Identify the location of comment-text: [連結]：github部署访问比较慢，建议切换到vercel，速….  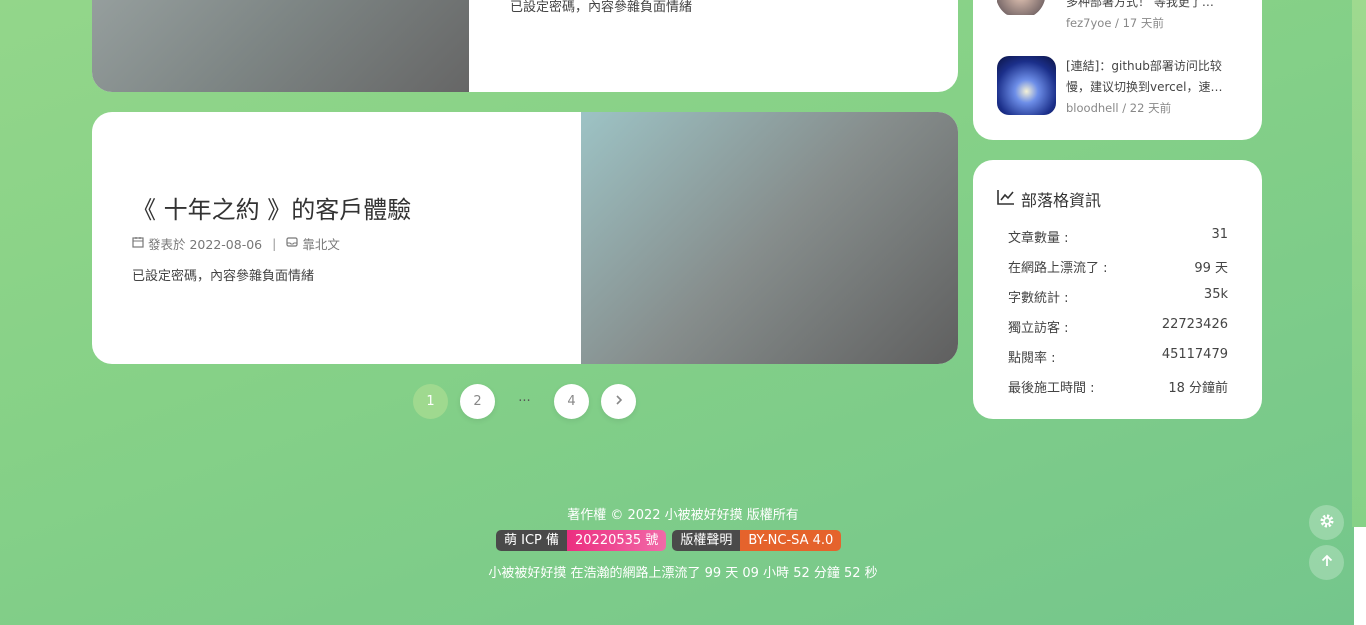
(1151, 77).